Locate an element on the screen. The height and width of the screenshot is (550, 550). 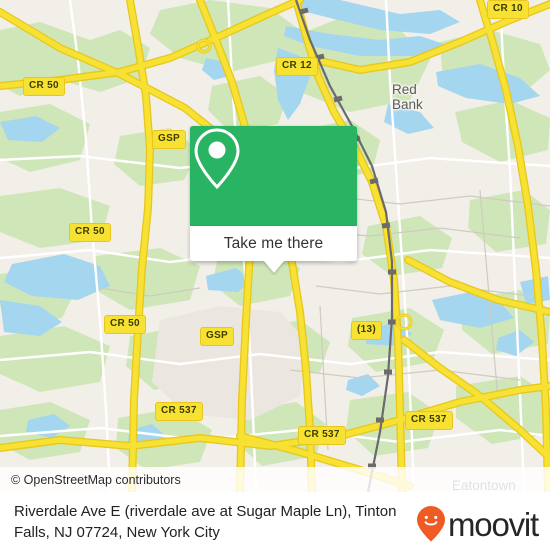
road-shield-13: (13) is located at coordinates (366, 330).